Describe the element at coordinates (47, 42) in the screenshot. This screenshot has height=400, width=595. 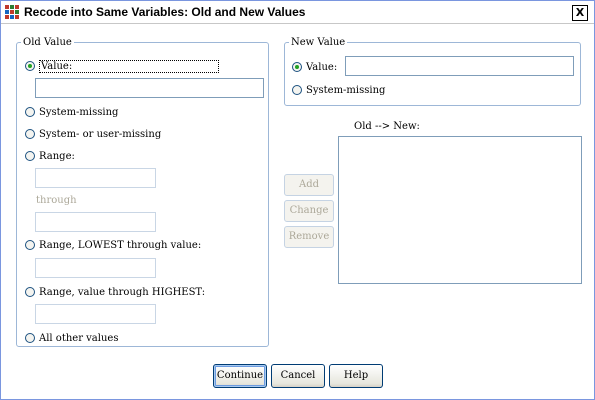
I see `old-value-legend: Old Value` at that location.